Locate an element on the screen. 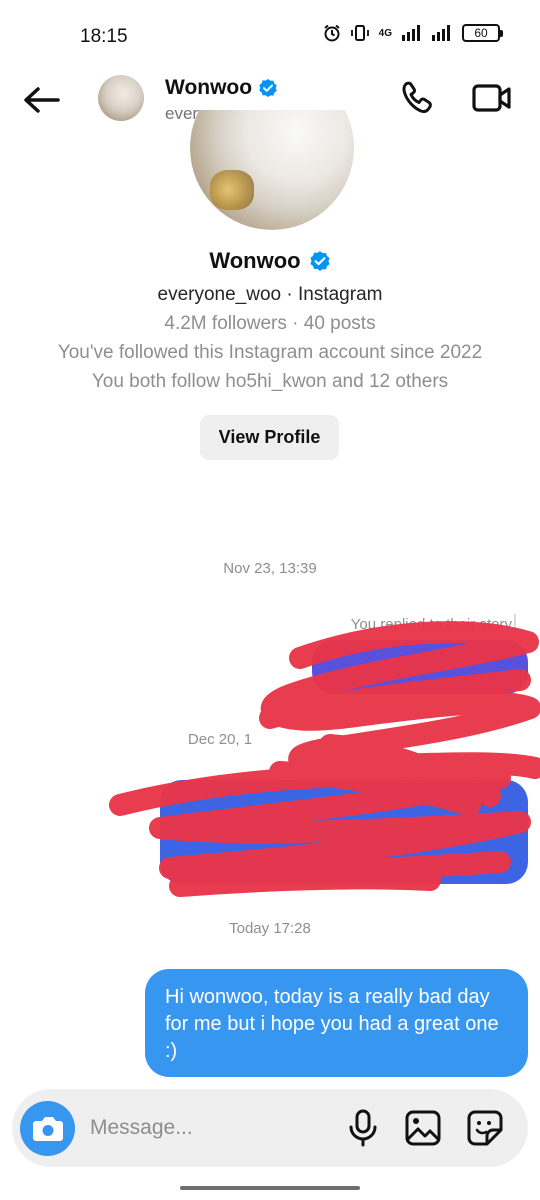 Image resolution: width=540 pixels, height=1200 pixels. story-reply-indicator is located at coordinates (515, 626).